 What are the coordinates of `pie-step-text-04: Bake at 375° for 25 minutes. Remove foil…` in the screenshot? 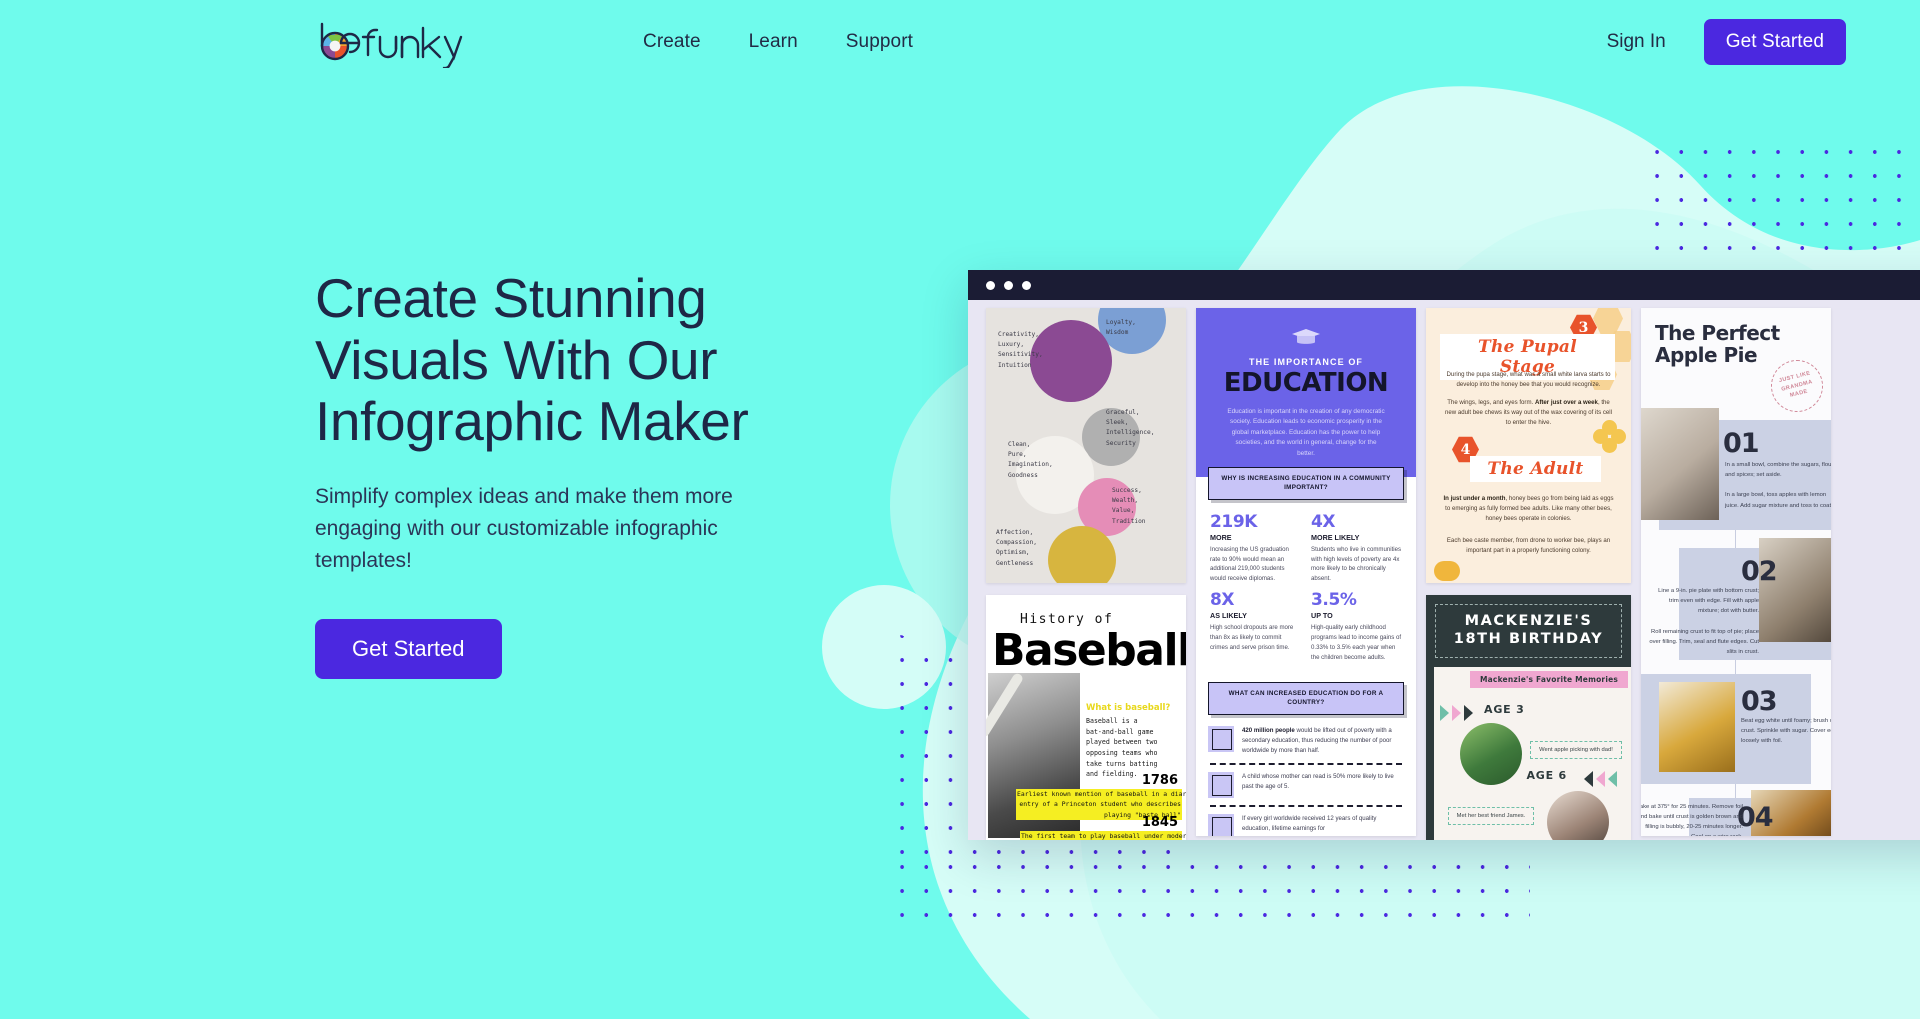 It's located at (1692, 820).